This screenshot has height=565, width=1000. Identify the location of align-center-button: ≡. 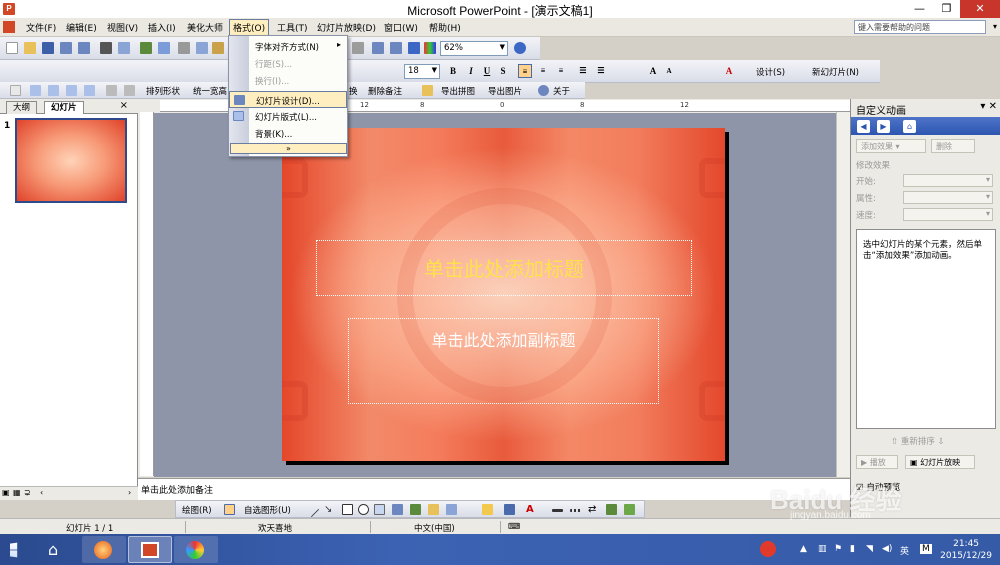
(543, 71).